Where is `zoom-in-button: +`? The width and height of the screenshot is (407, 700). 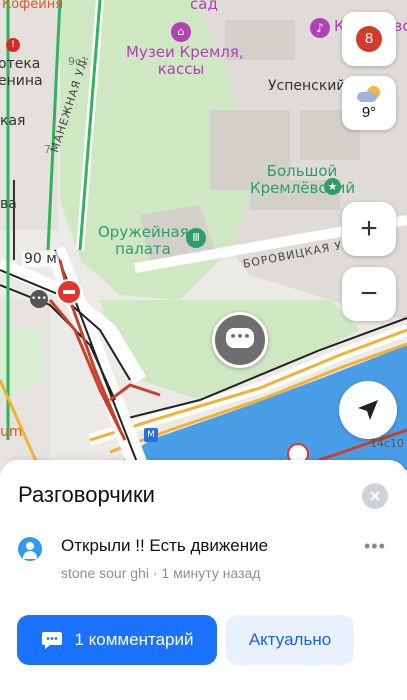
zoom-in-button: + is located at coordinates (369, 229).